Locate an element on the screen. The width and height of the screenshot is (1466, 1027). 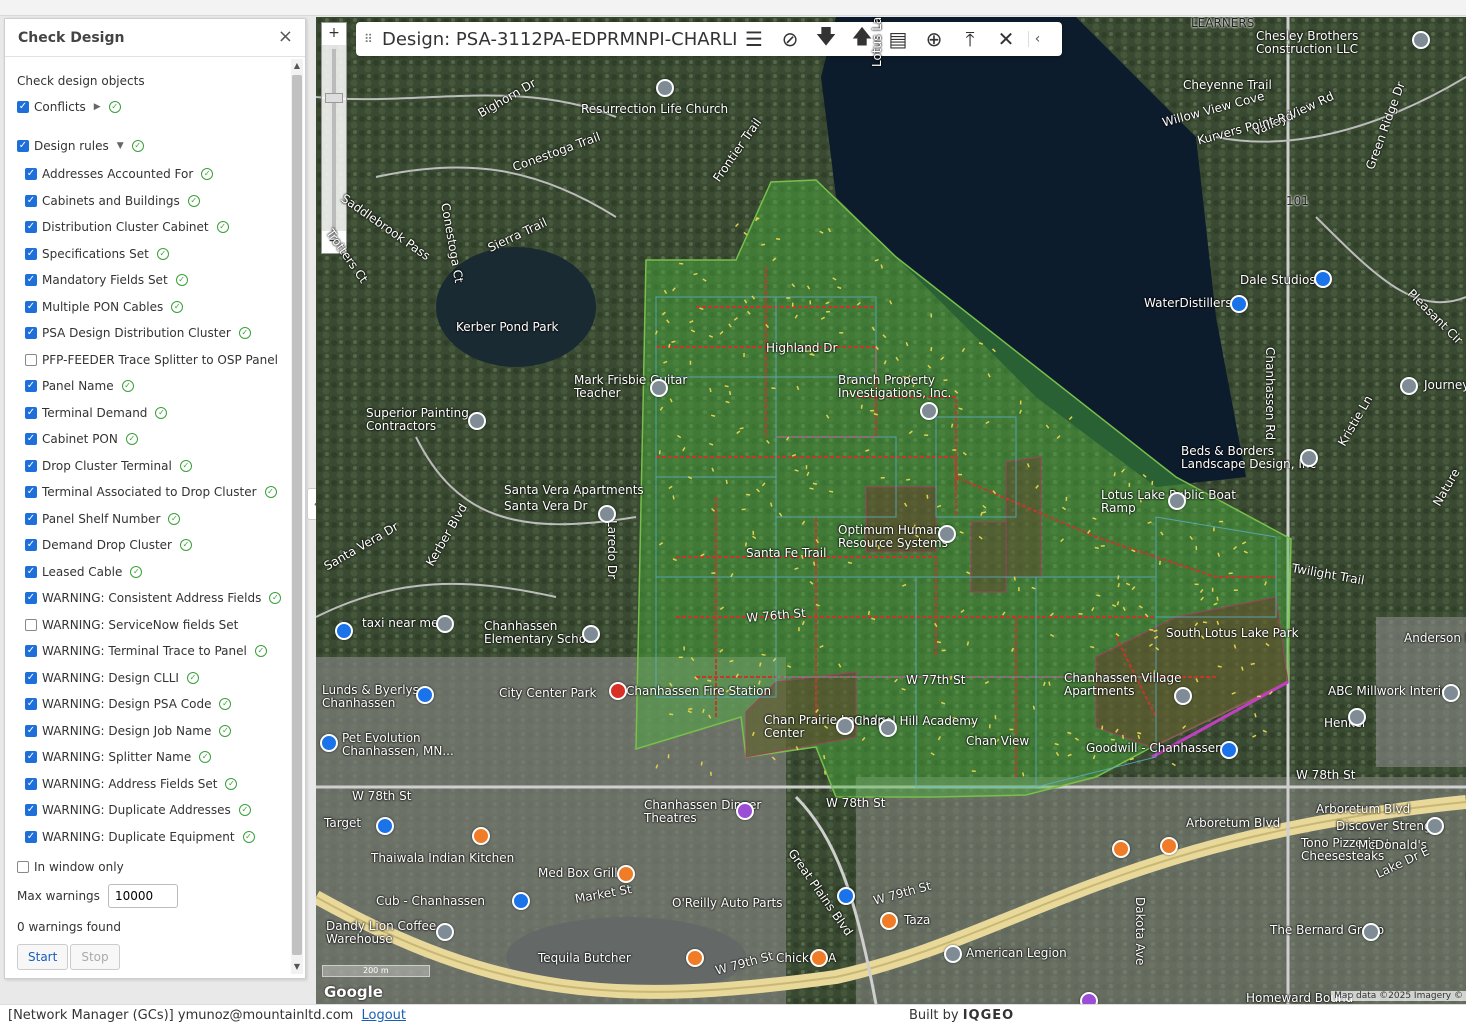
arrow-down-icon: 🡇 is located at coordinates (826, 39).